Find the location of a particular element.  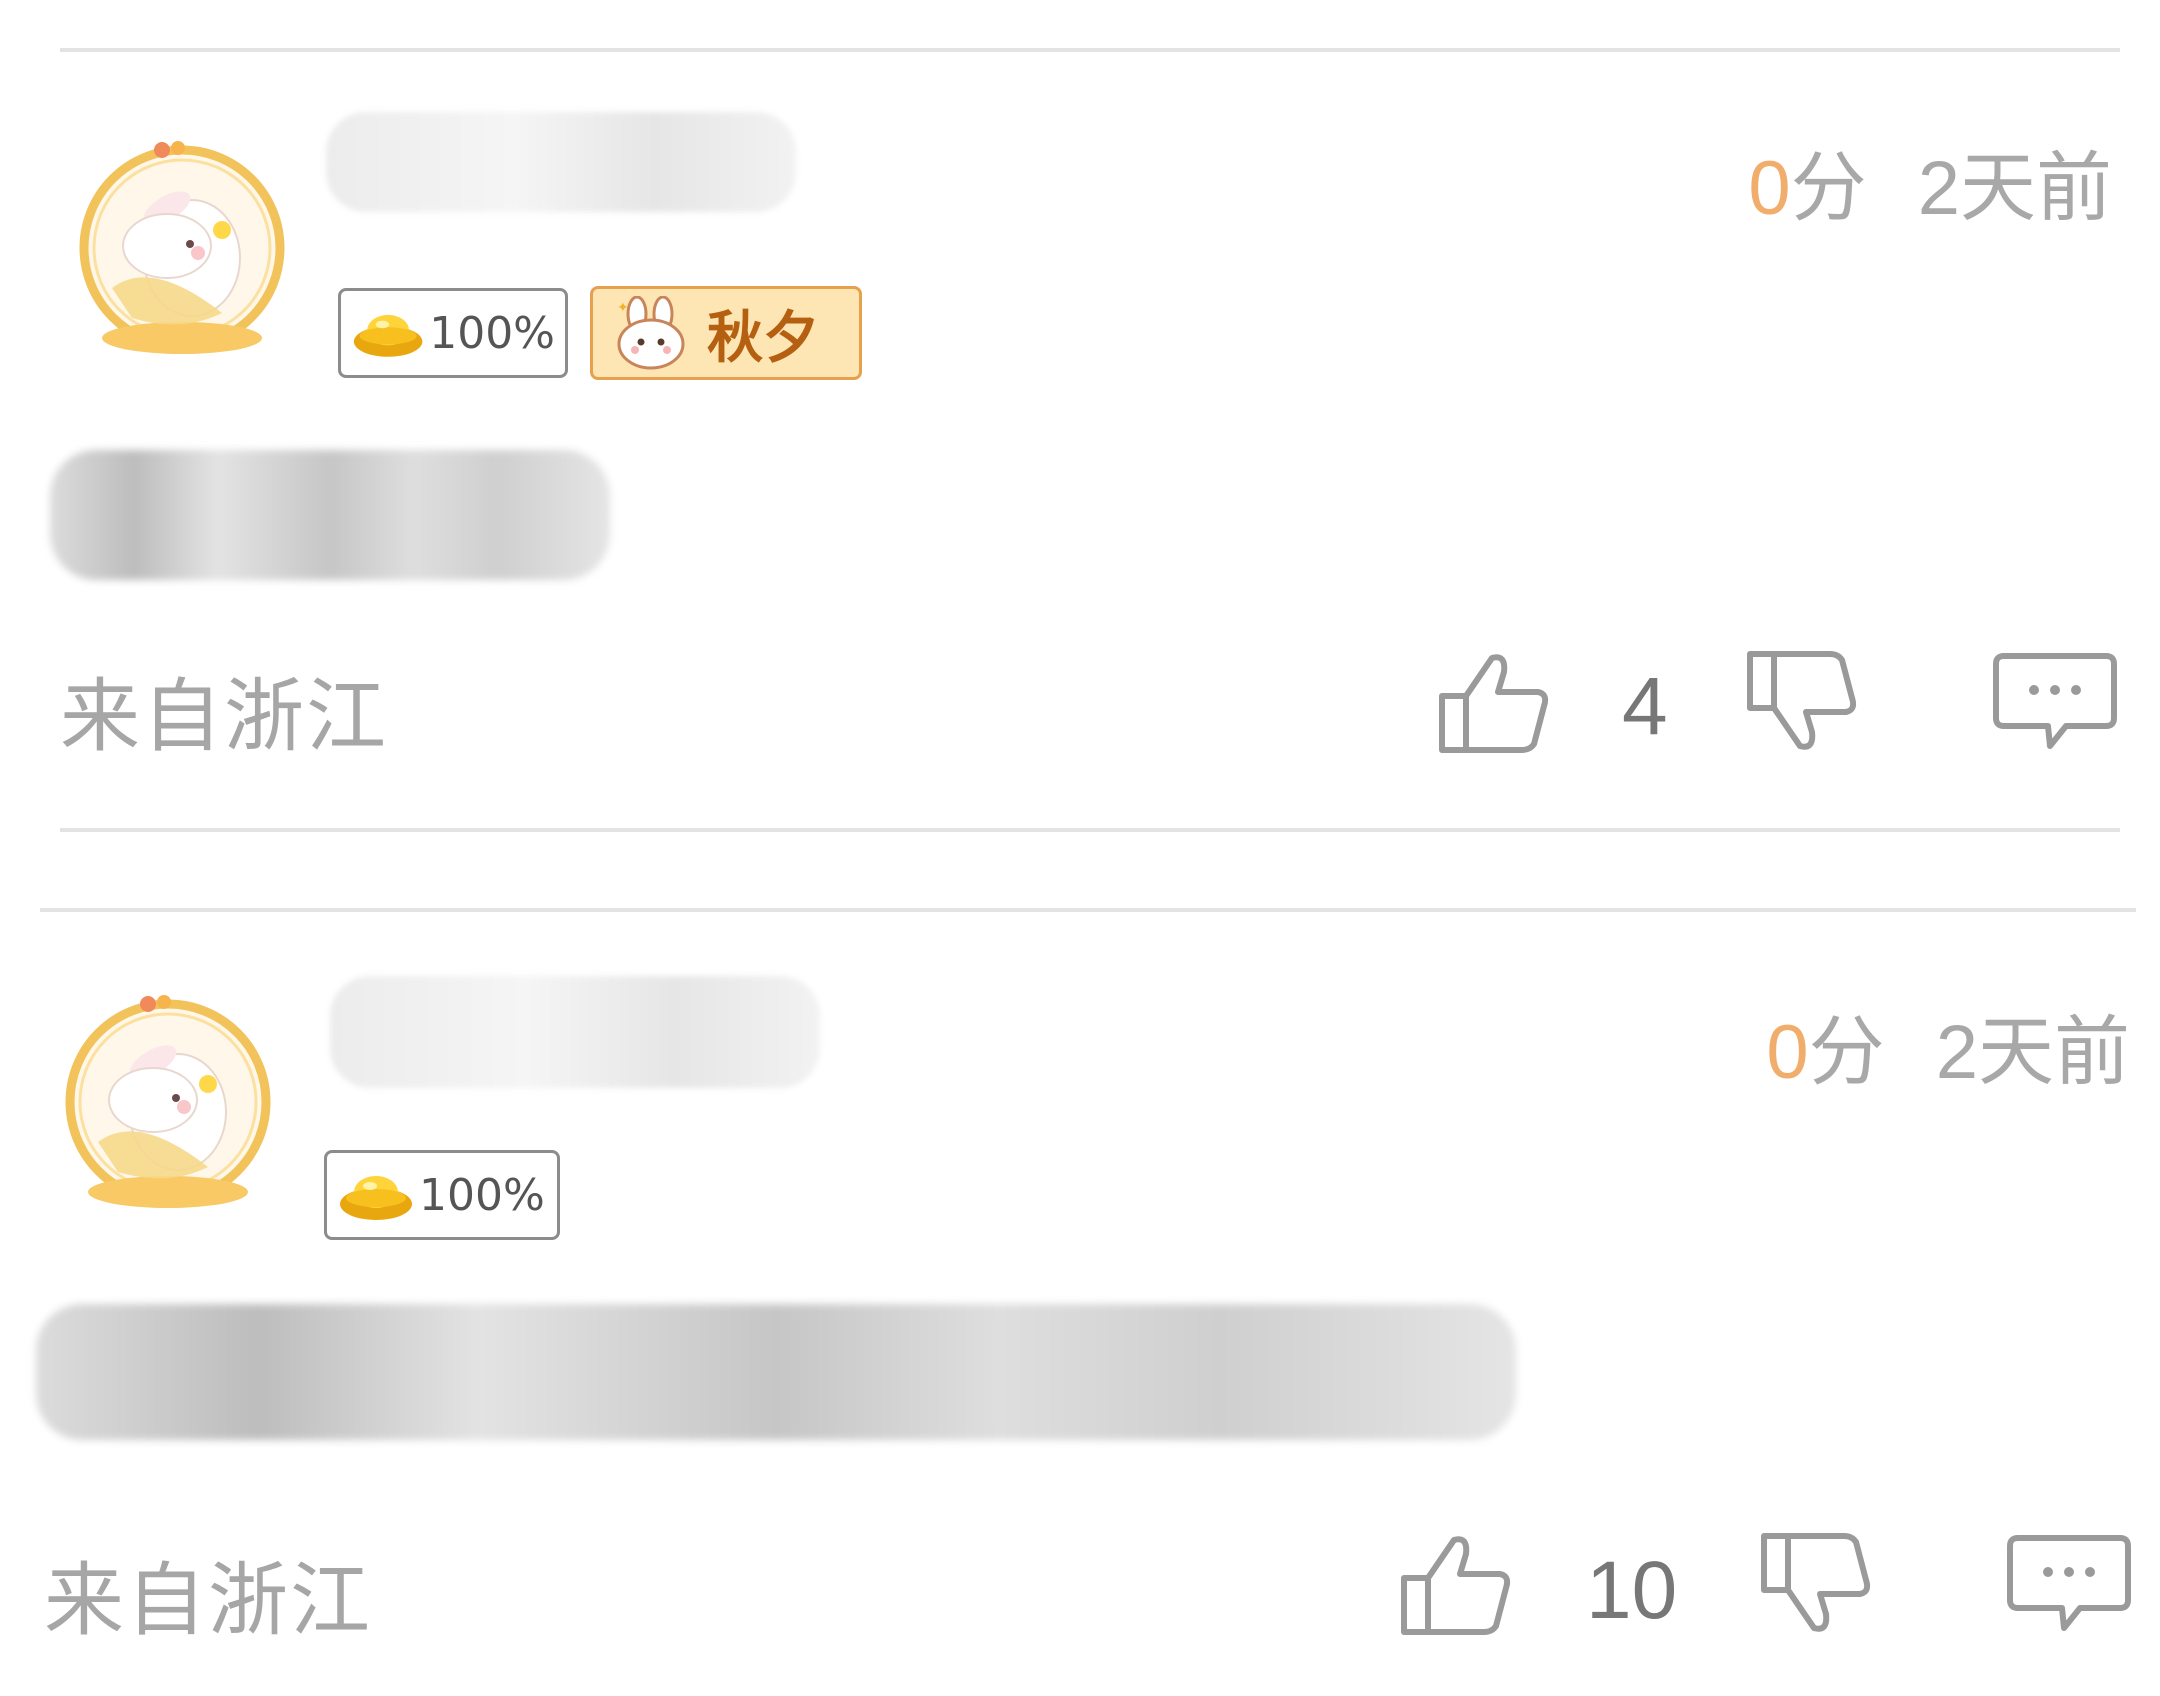

like-count: 4 is located at coordinates (1645, 706).